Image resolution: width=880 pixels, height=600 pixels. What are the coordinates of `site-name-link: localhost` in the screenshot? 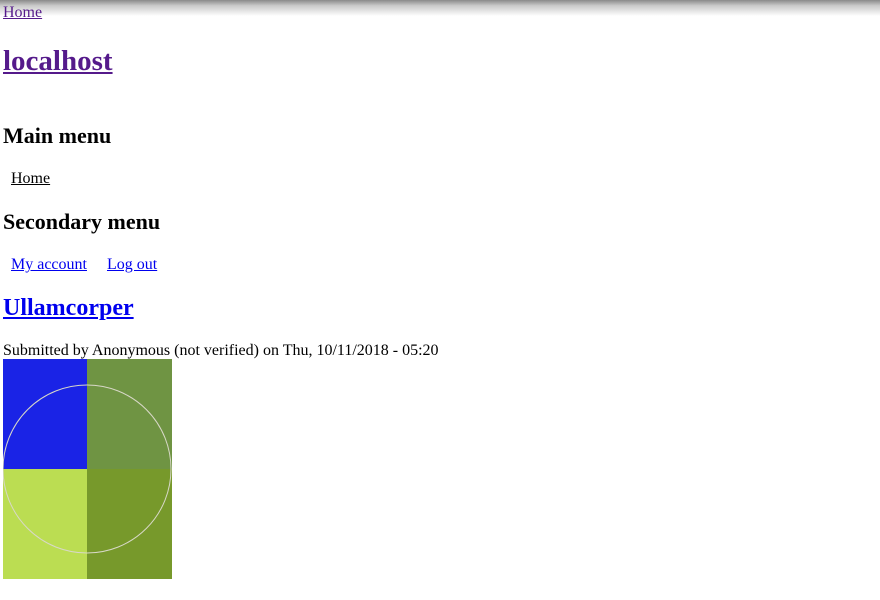 It's located at (58, 61).